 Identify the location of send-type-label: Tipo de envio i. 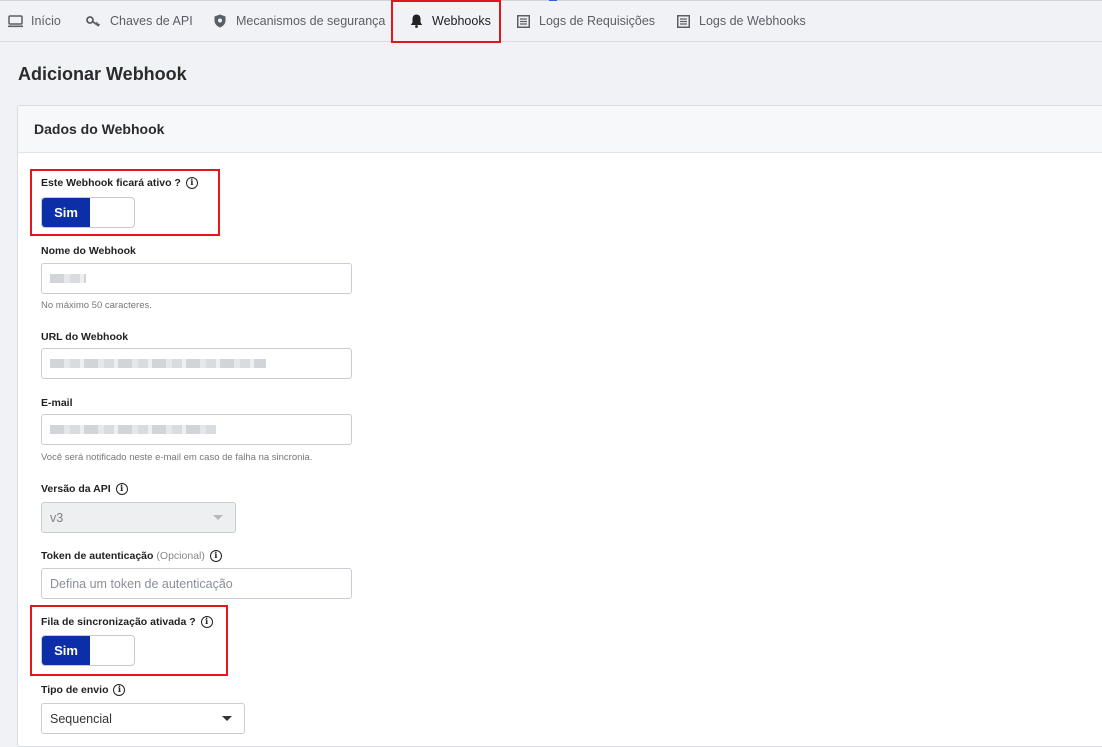
(83, 690).